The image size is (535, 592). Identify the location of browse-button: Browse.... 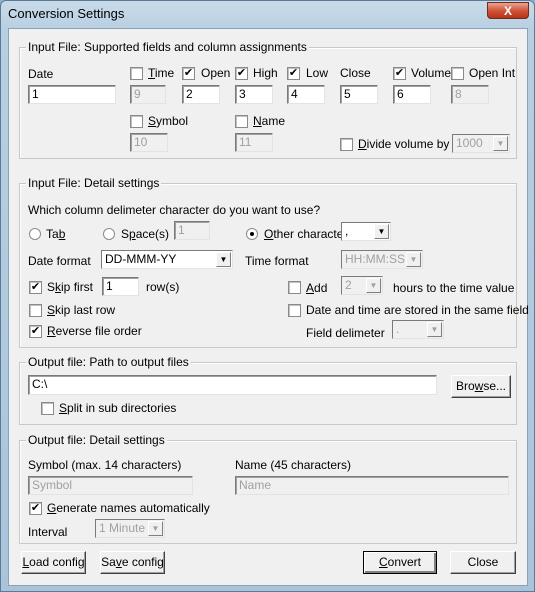
(481, 386).